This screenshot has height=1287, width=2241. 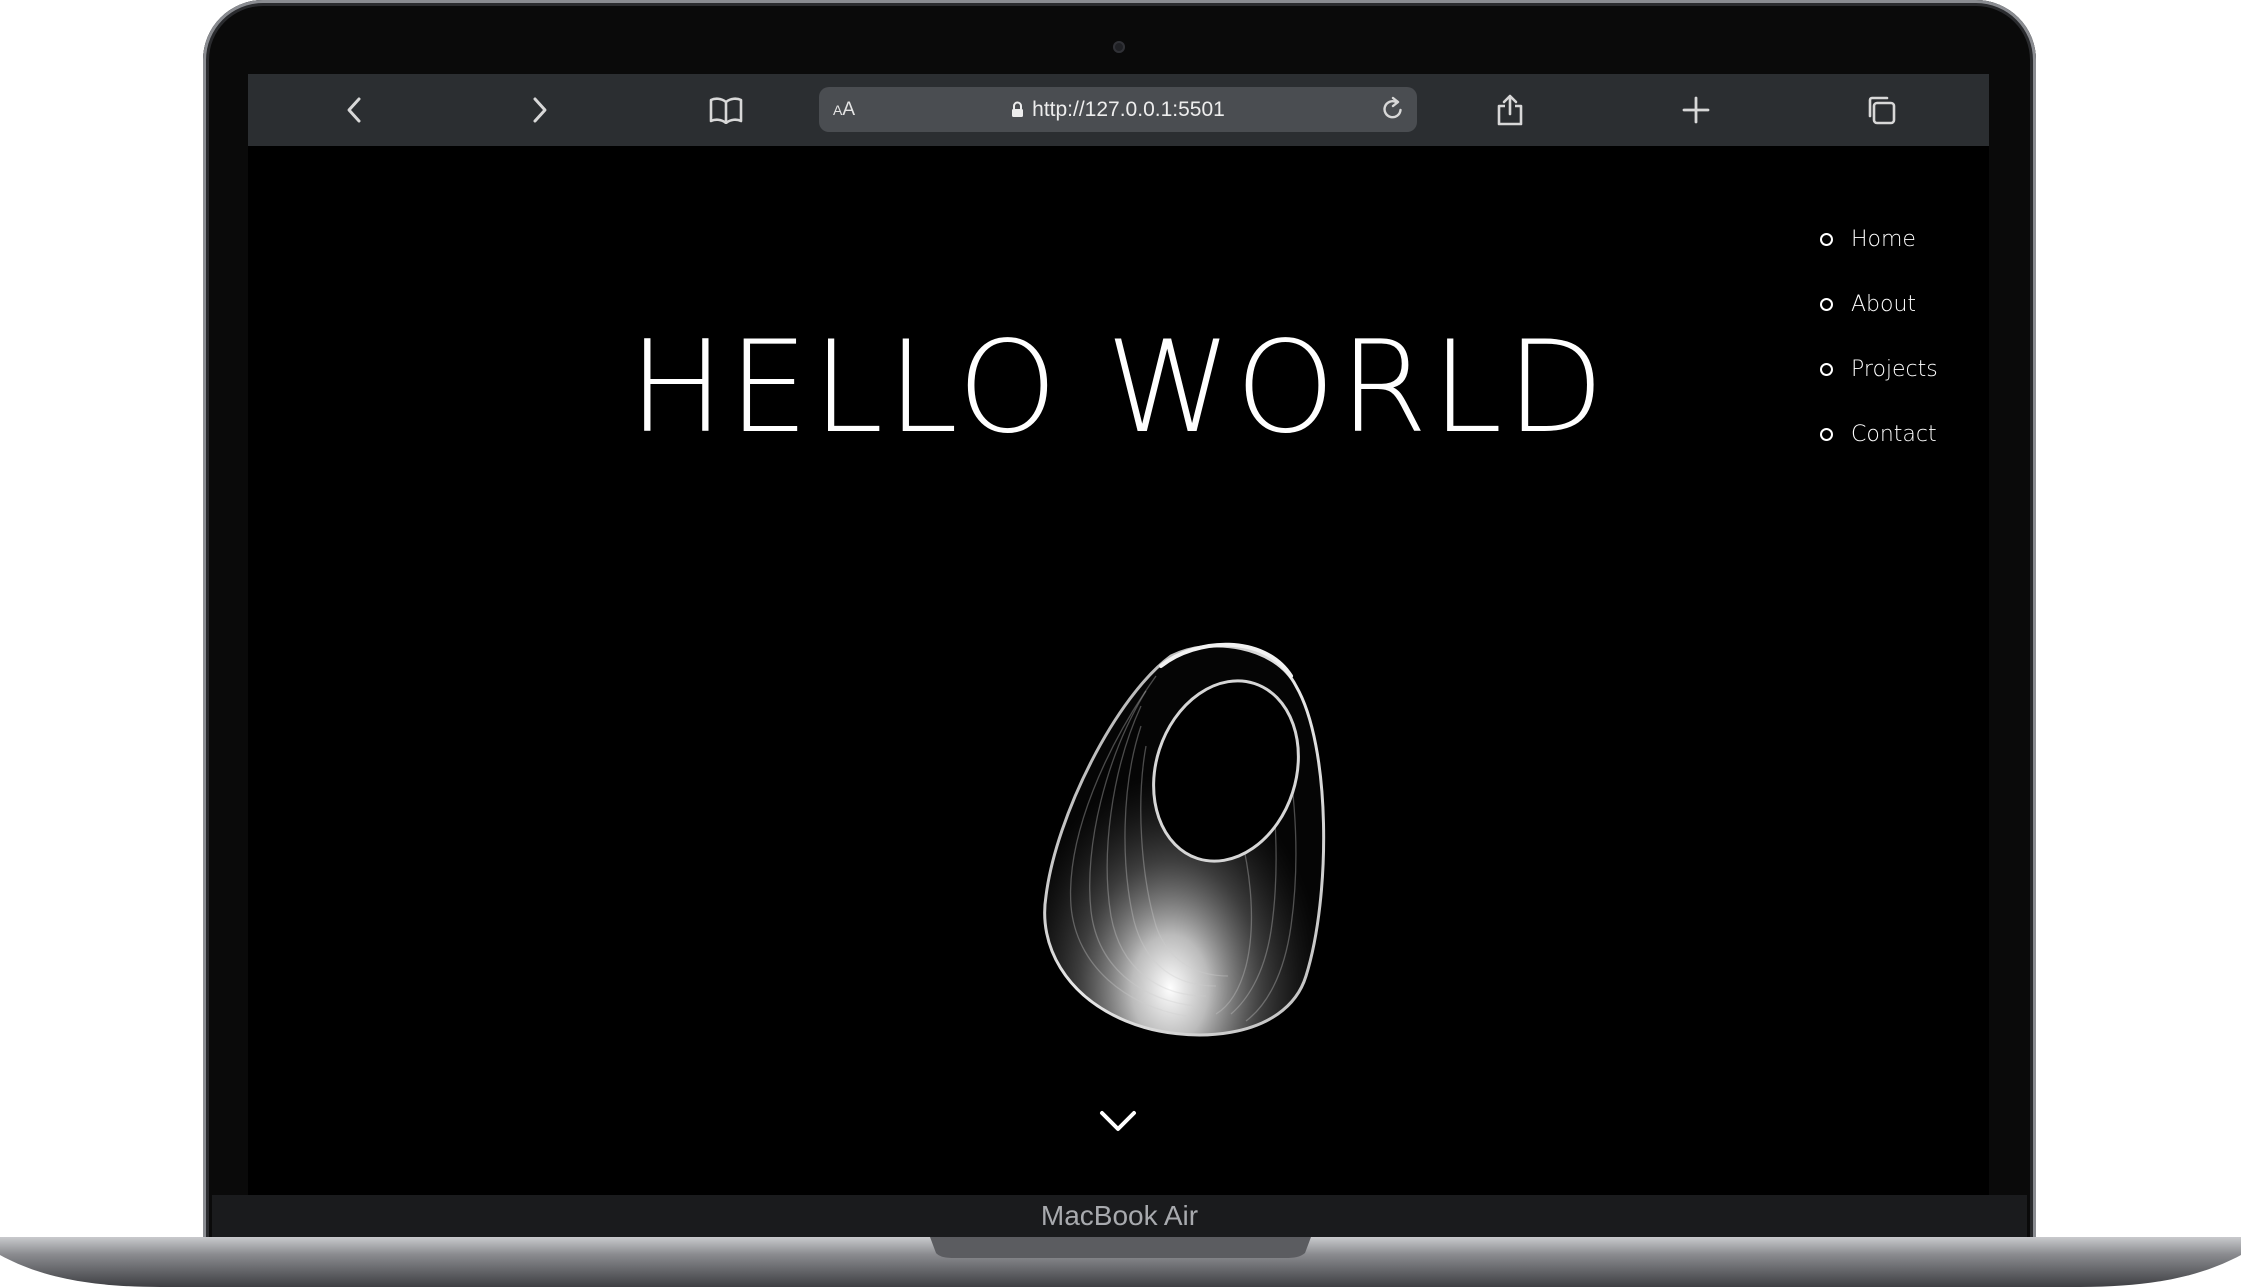 What do you see at coordinates (1879, 452) in the screenshot?
I see `nav-item-contact: Contact` at bounding box center [1879, 452].